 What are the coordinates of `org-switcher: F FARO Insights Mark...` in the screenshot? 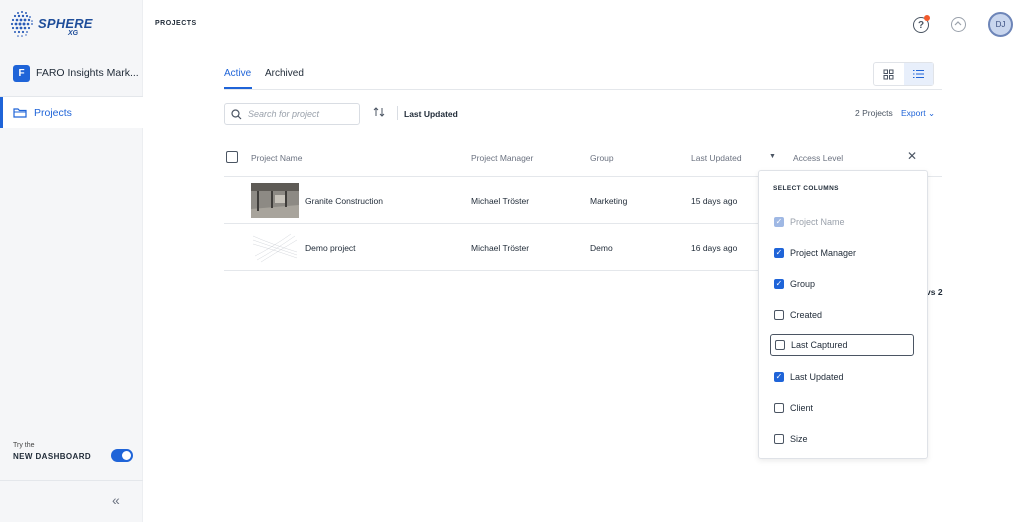 It's located at (71, 73).